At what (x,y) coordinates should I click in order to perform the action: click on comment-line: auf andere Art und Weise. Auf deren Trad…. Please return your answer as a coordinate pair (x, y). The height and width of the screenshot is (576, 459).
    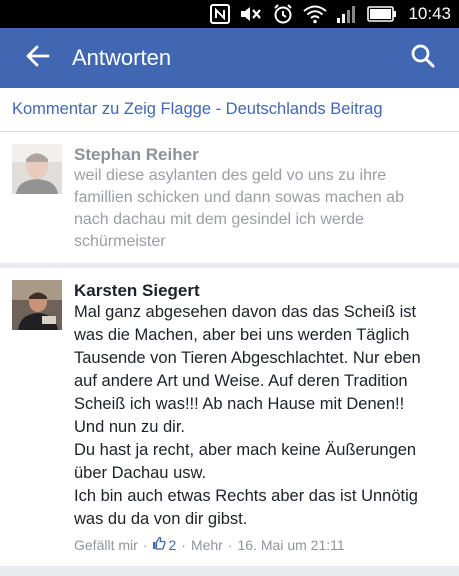
    Looking at the image, I should click on (241, 381).